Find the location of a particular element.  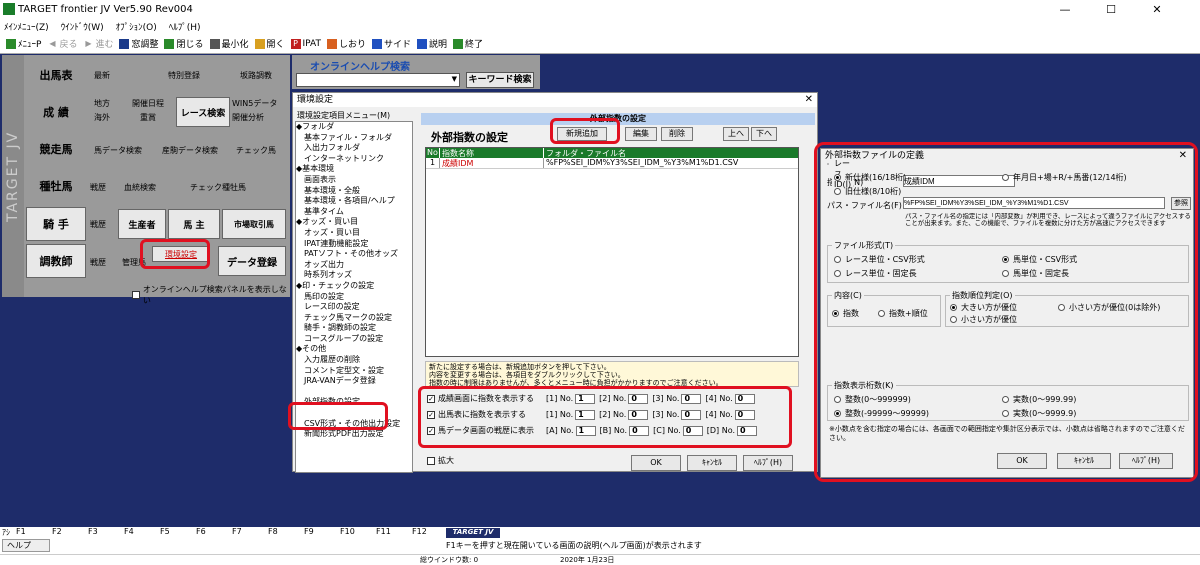

toolbar-close-button: 閉じる is located at coordinates (184, 43).